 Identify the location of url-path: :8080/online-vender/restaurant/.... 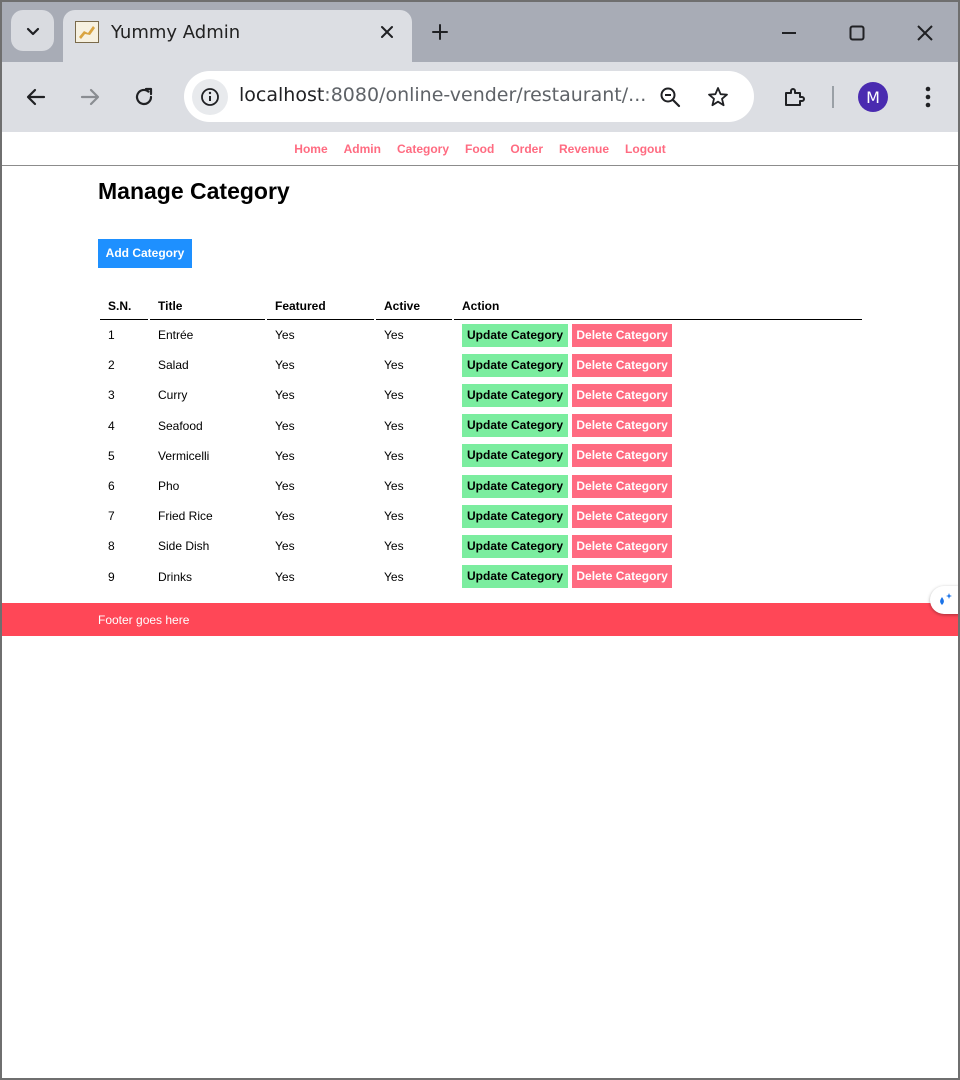
(485, 95).